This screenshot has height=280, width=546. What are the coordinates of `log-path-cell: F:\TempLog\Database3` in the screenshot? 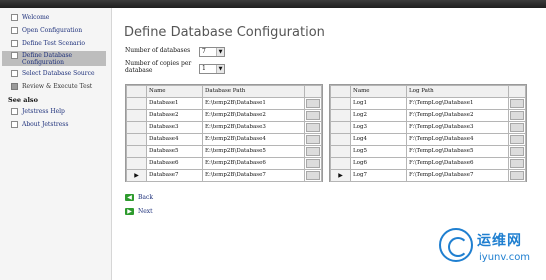 It's located at (457, 127).